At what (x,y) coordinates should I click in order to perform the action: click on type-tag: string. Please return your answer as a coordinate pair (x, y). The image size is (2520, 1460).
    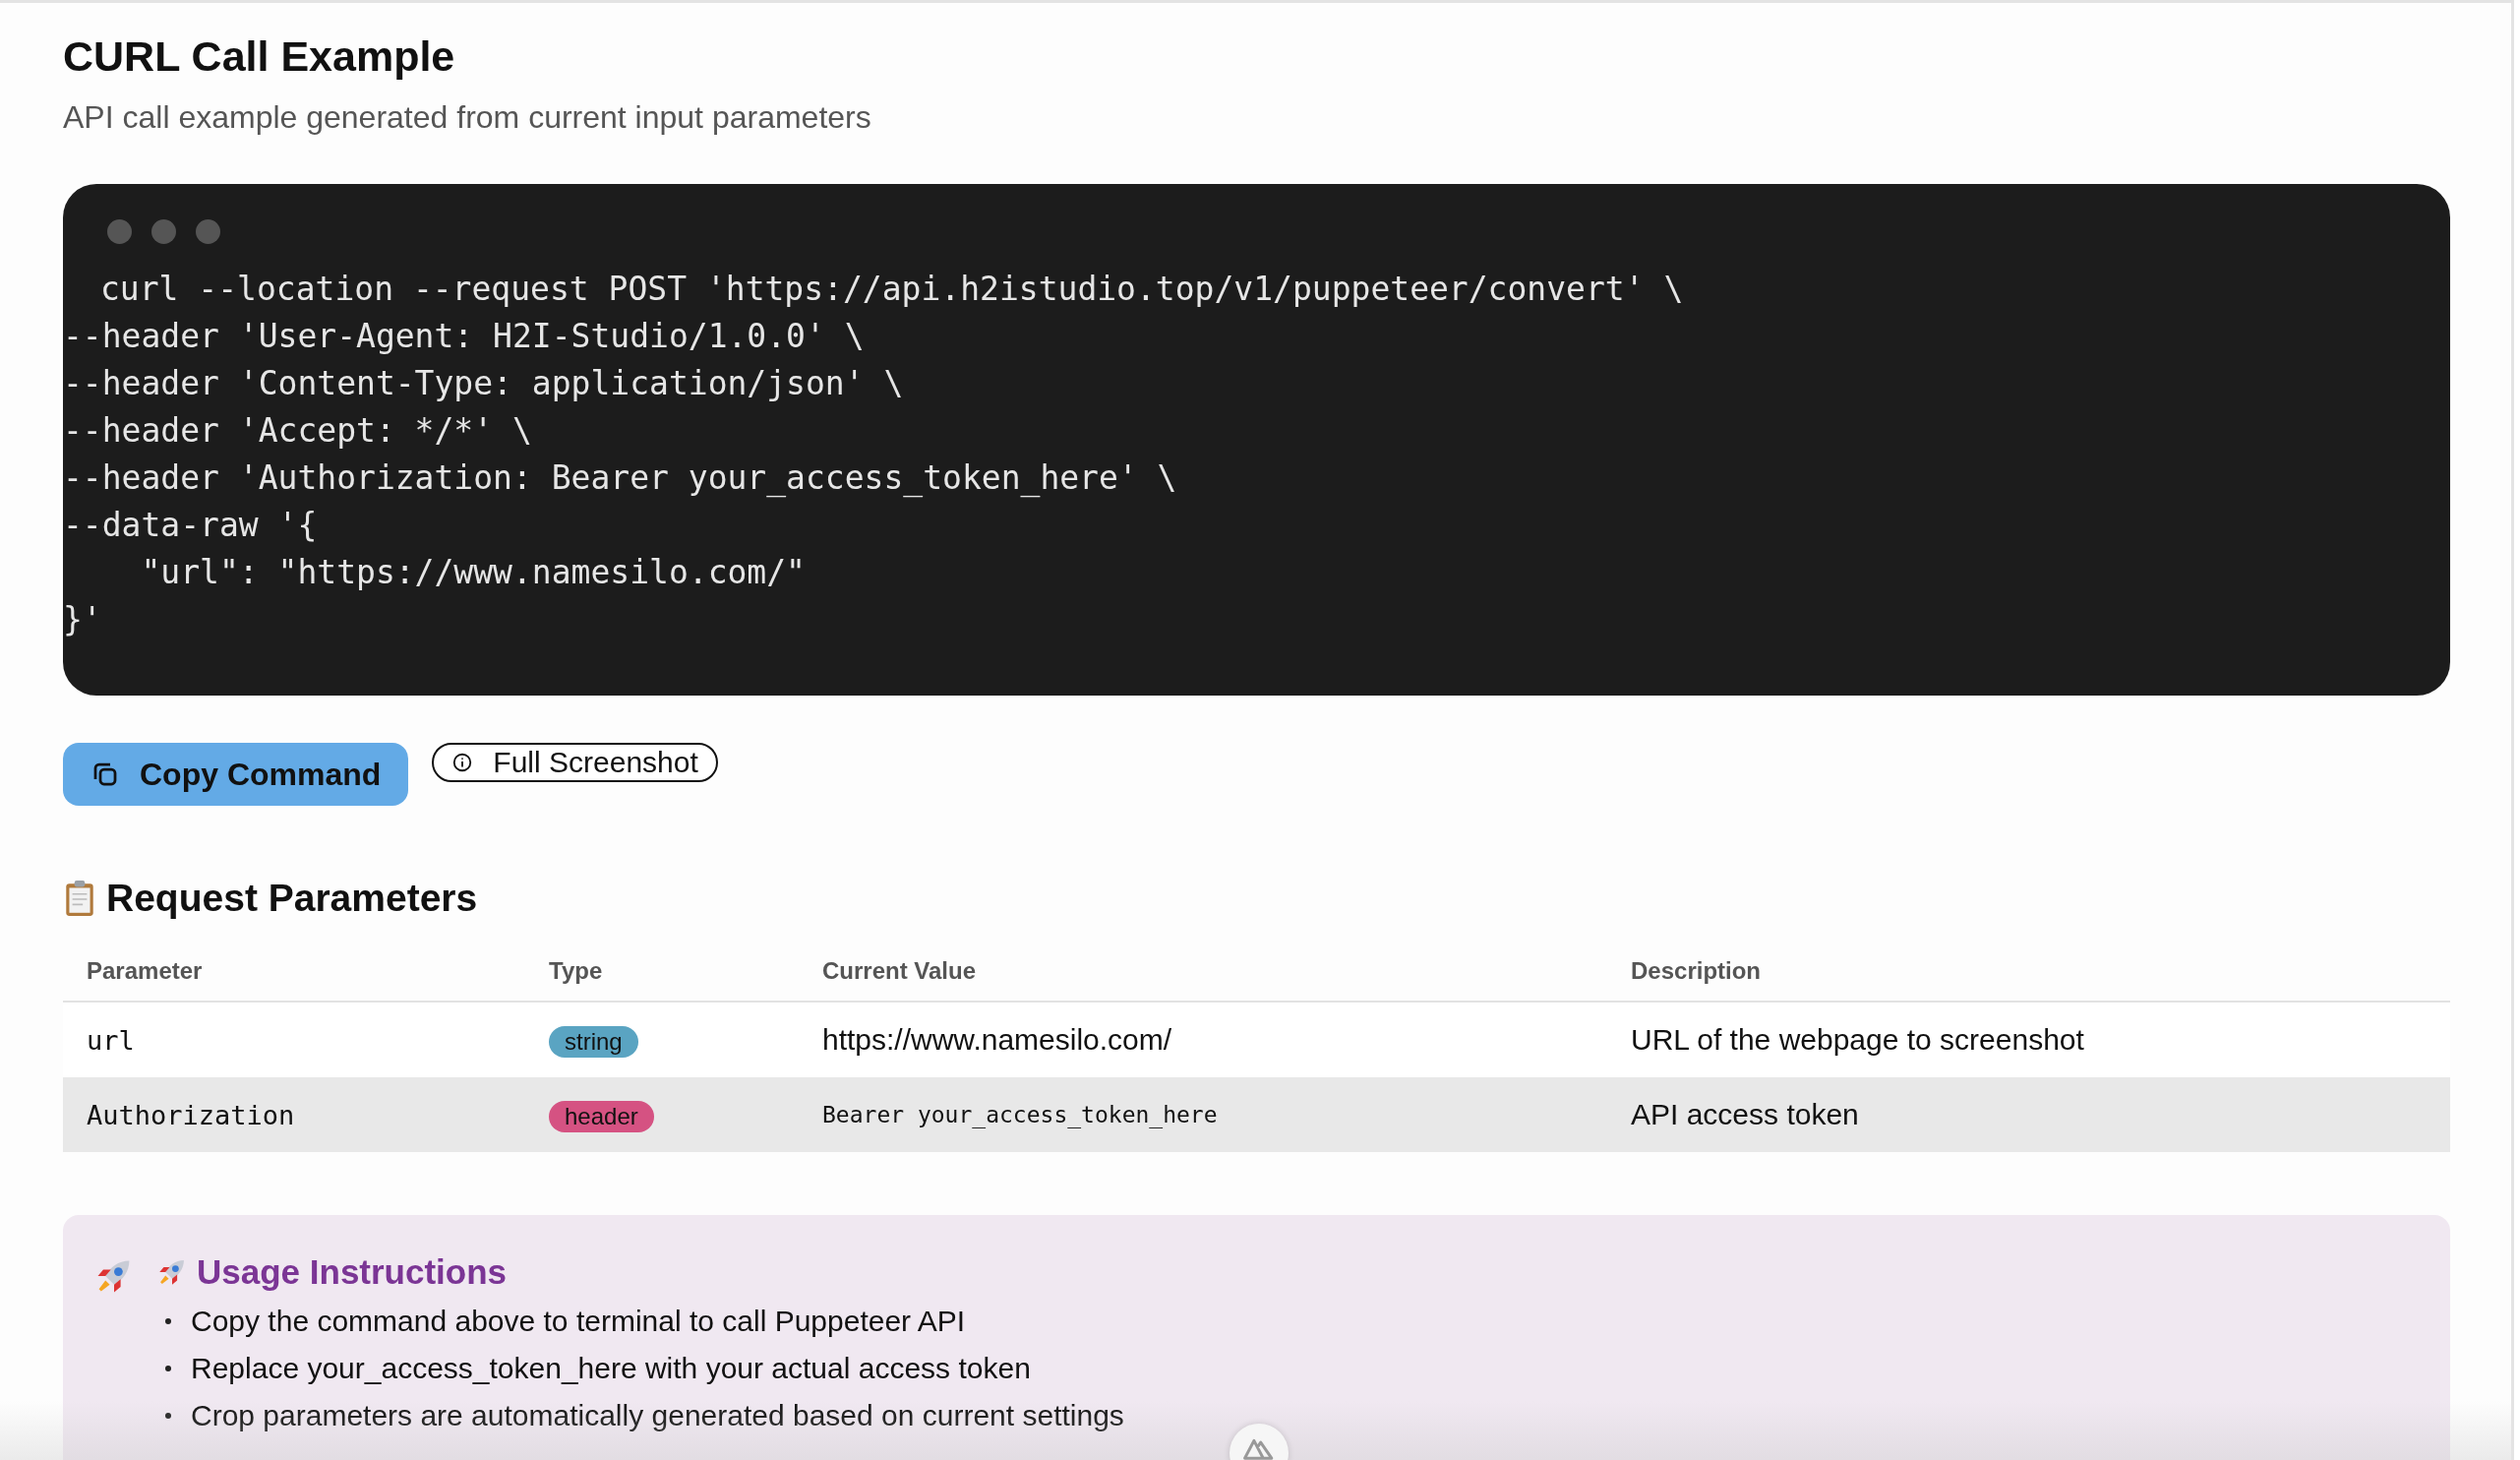
    Looking at the image, I should click on (593, 1041).